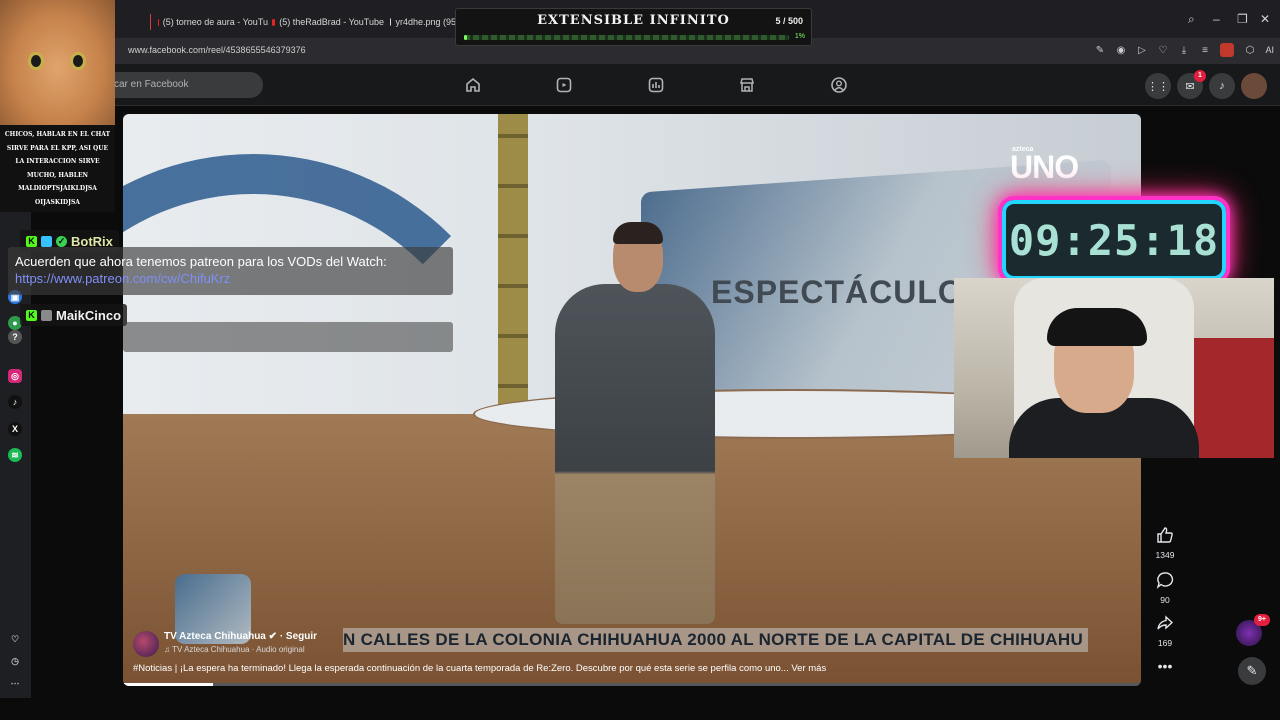 This screenshot has height=720, width=1280. What do you see at coordinates (1191, 19) in the screenshot?
I see `search-tabs-icon: ⌕` at bounding box center [1191, 19].